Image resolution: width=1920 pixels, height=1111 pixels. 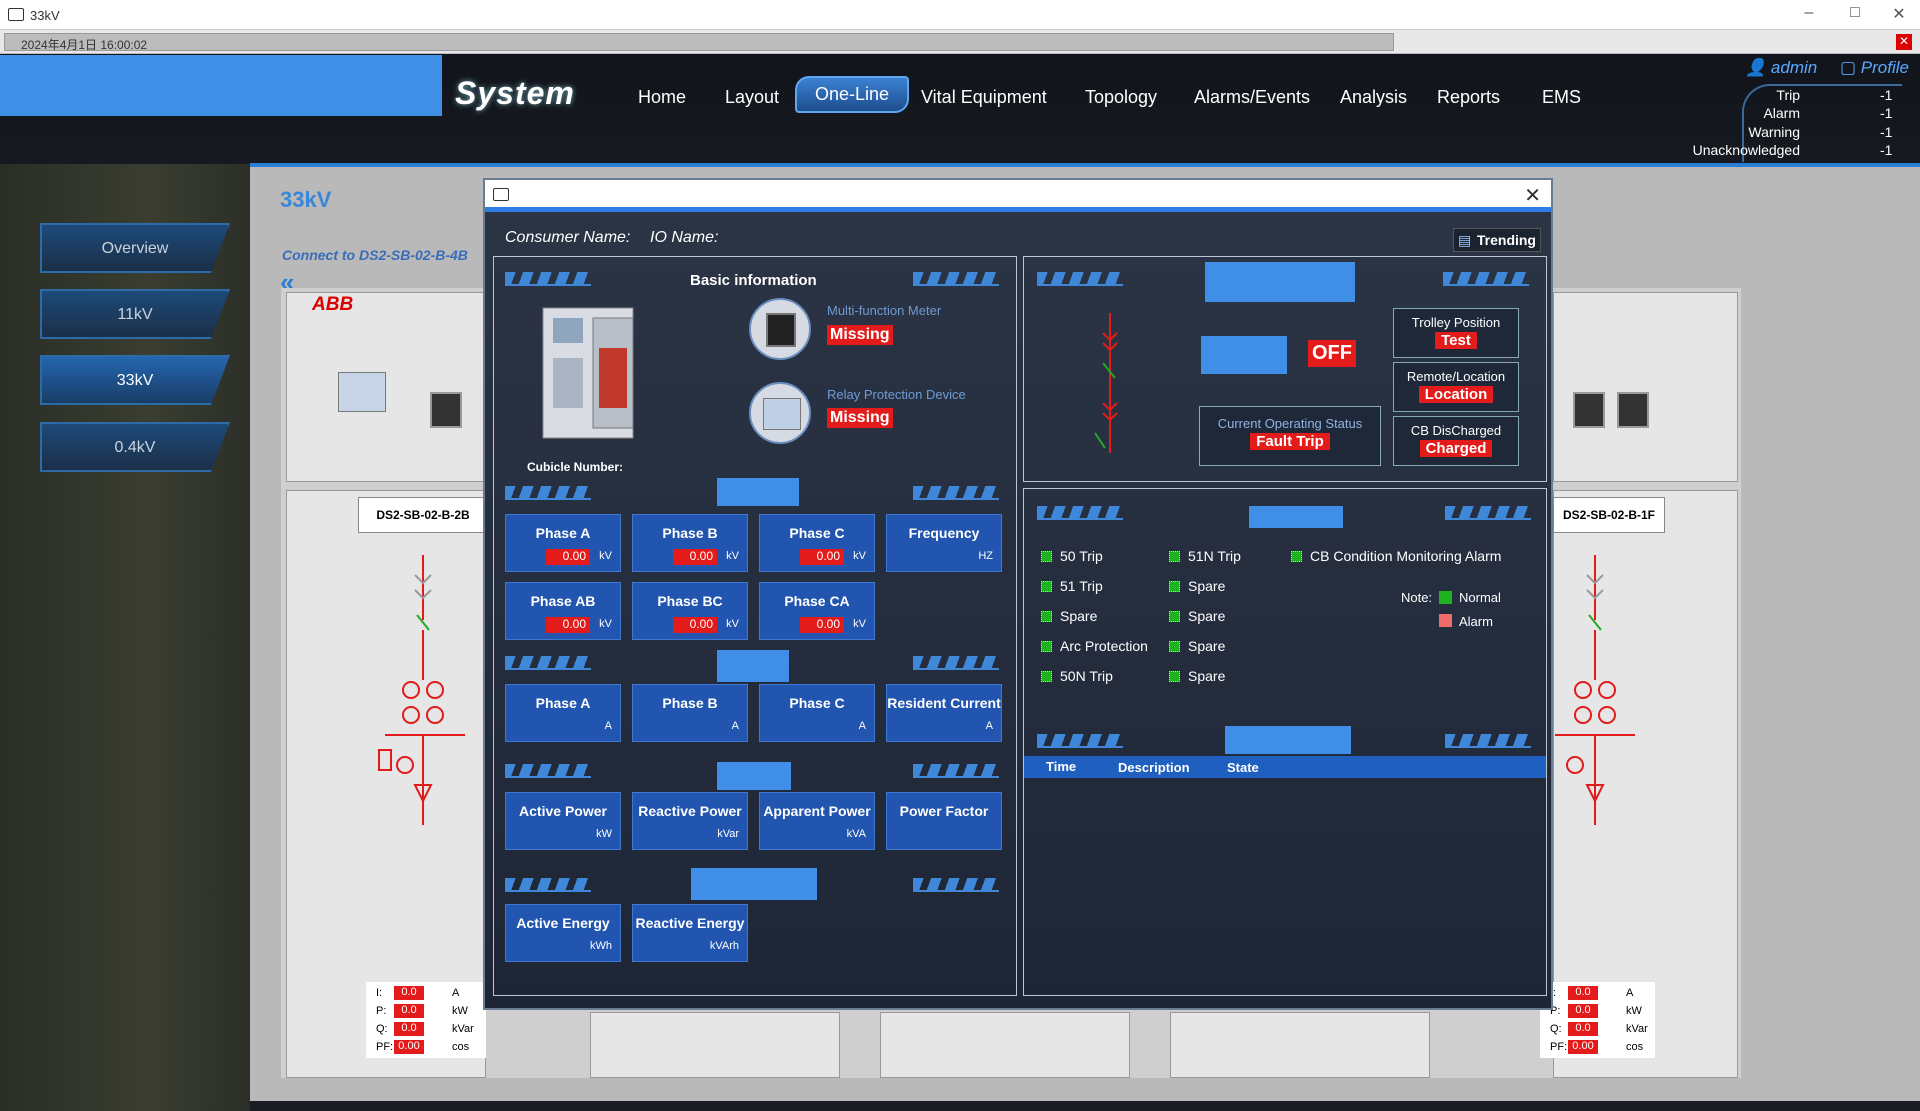 I want to click on trip-label: Trip, so click(x=1788, y=95).